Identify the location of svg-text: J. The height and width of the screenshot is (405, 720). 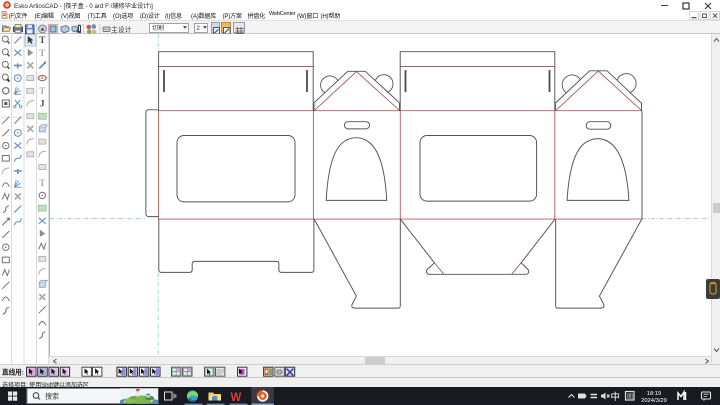
(42, 104).